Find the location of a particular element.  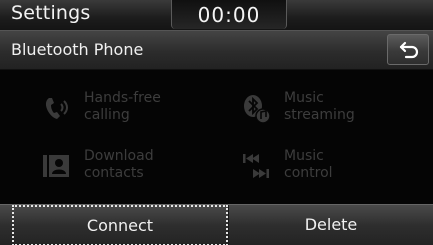

contacts-card-icon is located at coordinates (56, 166).